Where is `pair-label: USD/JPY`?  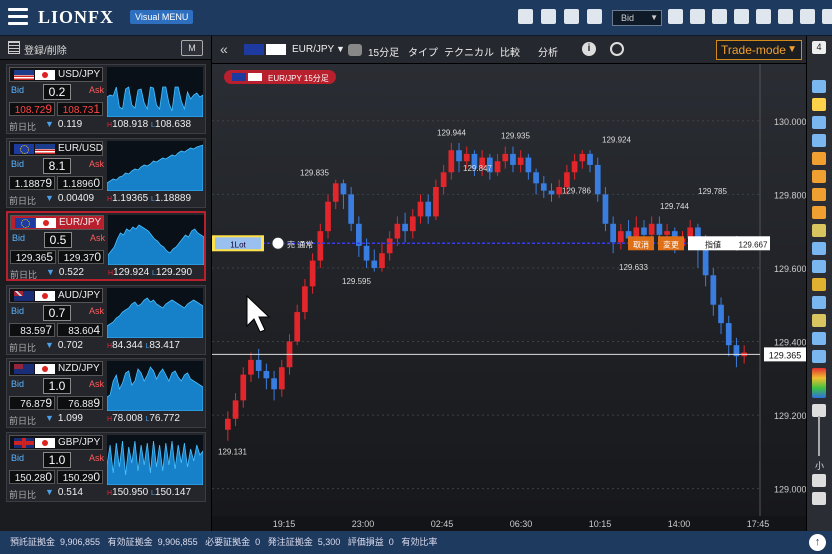 pair-label: USD/JPY is located at coordinates (56, 74).